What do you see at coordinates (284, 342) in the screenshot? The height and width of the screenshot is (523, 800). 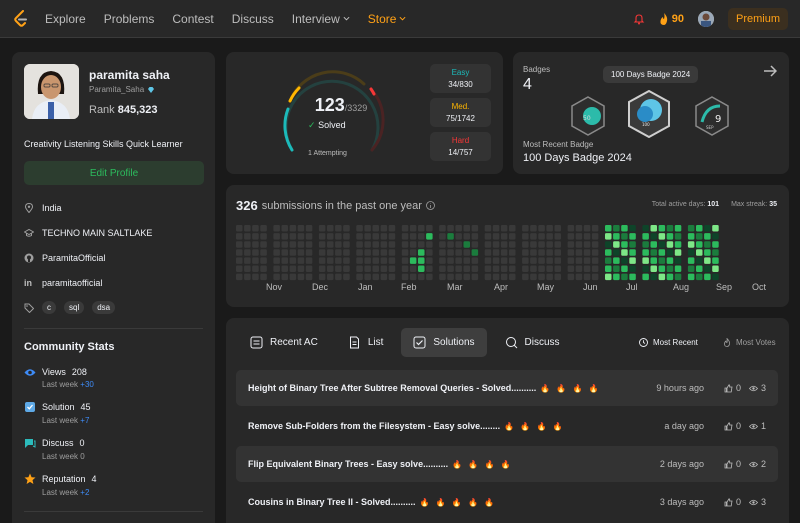 I see `tab-recent-ac: Recent AC` at bounding box center [284, 342].